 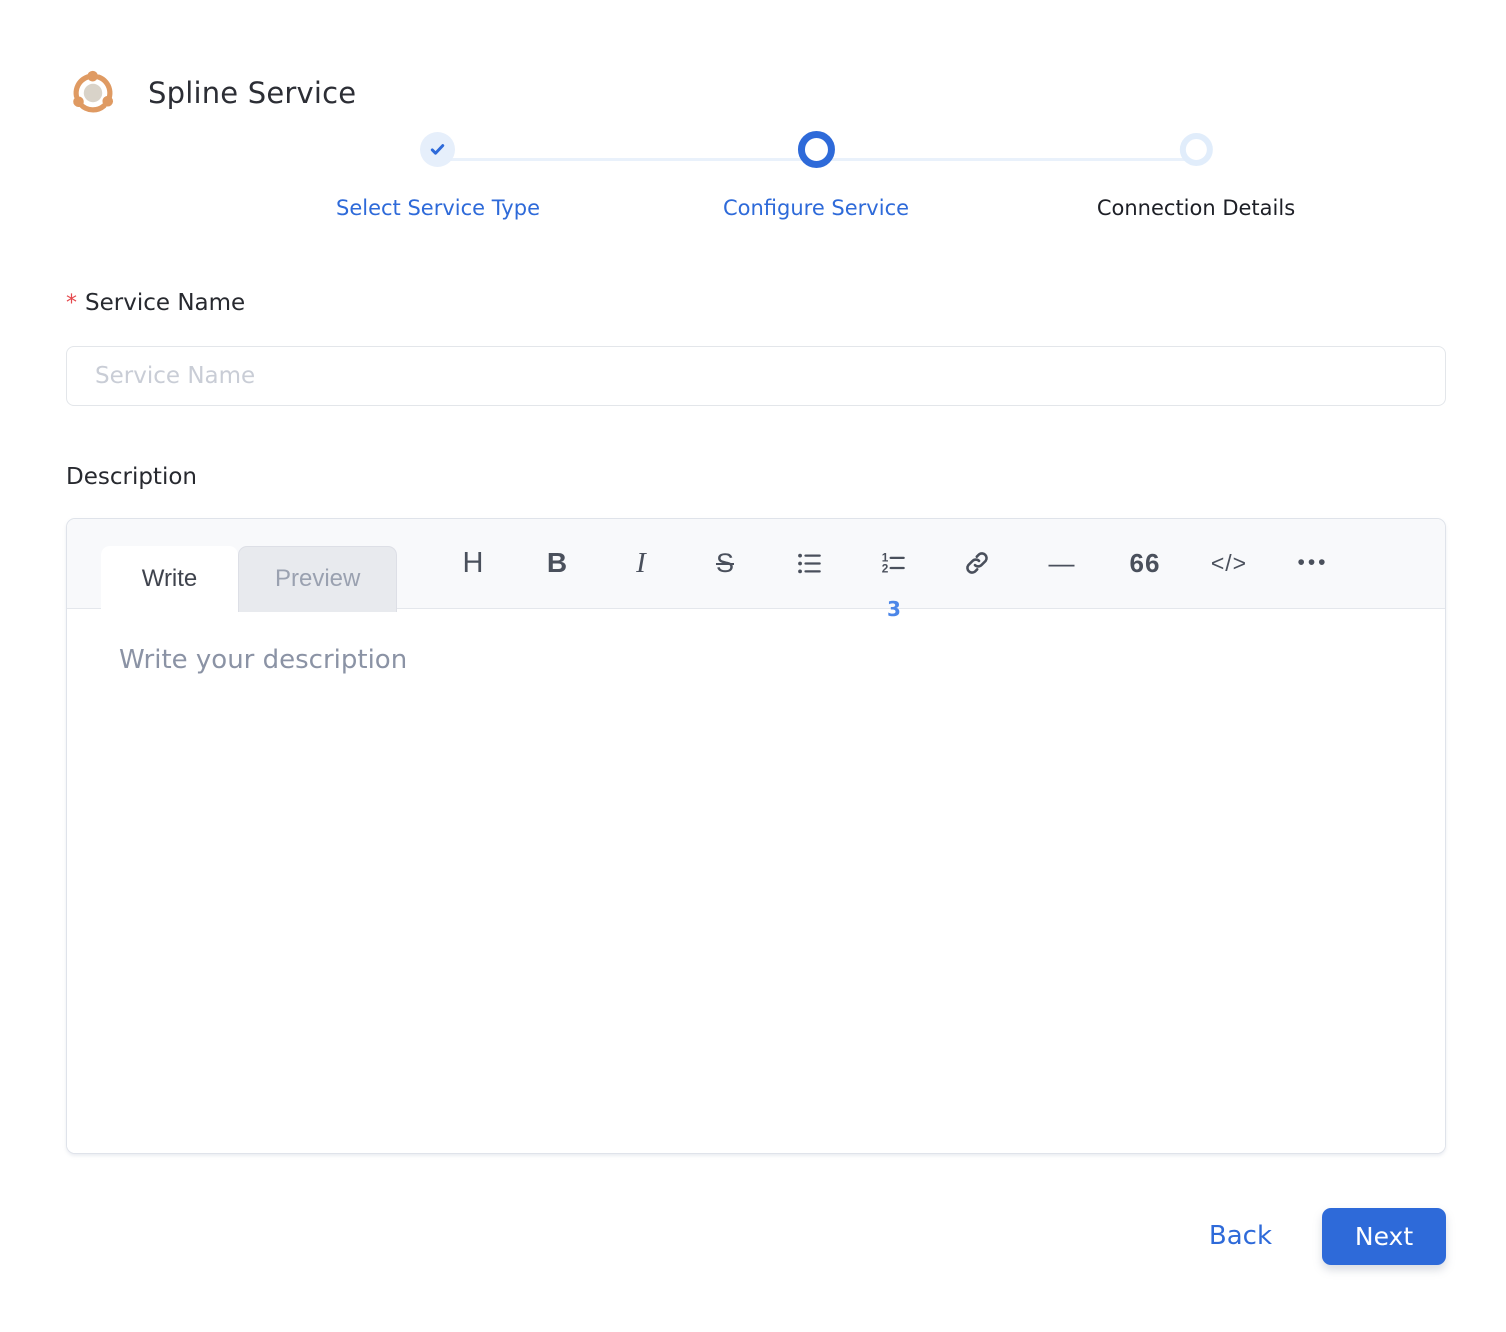 I want to click on description-label-text: Description, so click(x=131, y=476).